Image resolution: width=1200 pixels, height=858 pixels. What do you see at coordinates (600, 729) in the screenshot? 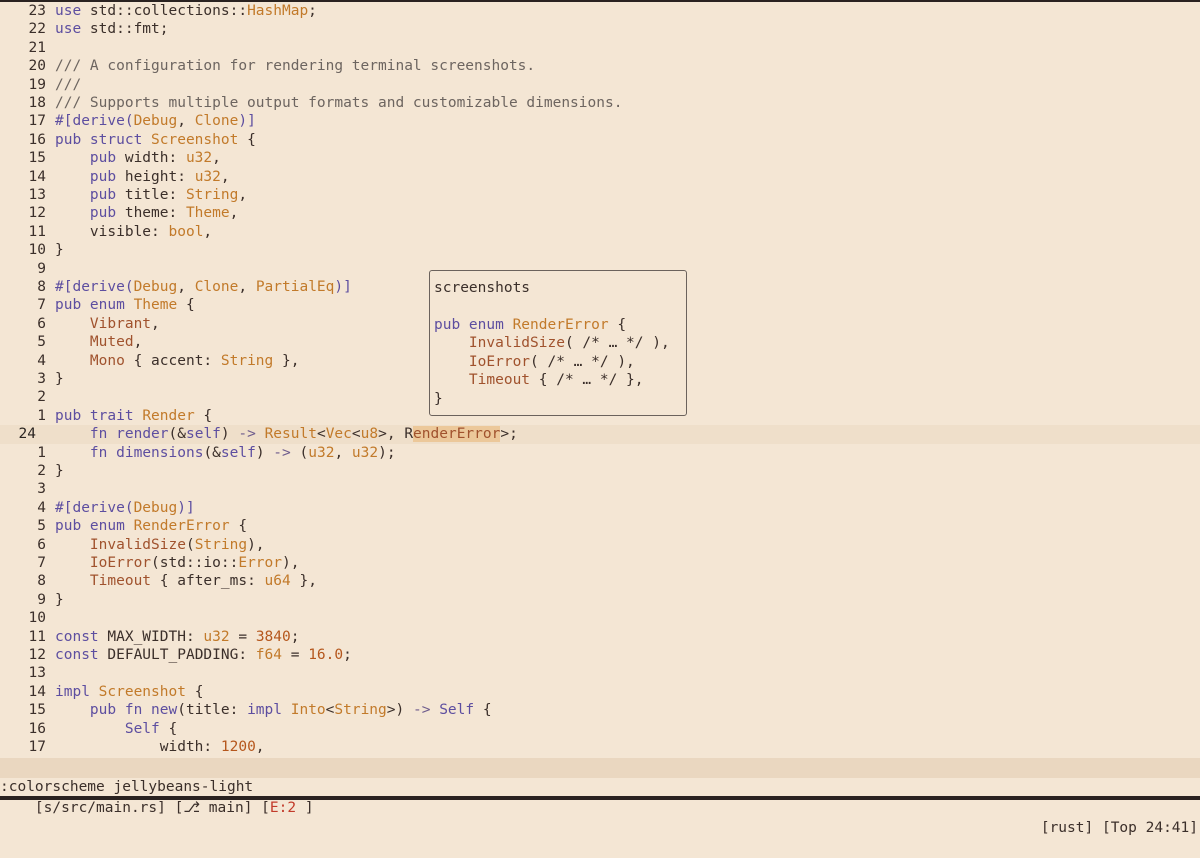
I see `code-line: 16 Self {` at bounding box center [600, 729].